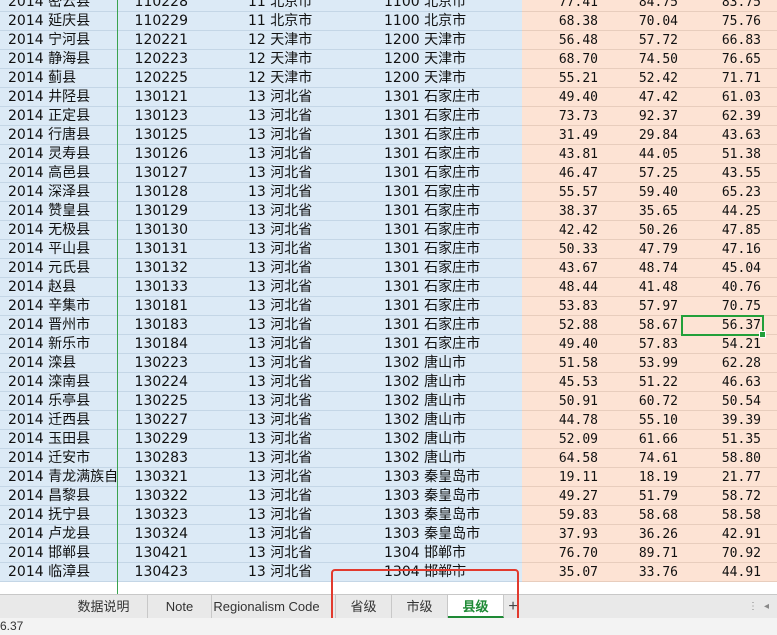 The image size is (777, 635). I want to click on value3-cell: 58.72, so click(728, 496).